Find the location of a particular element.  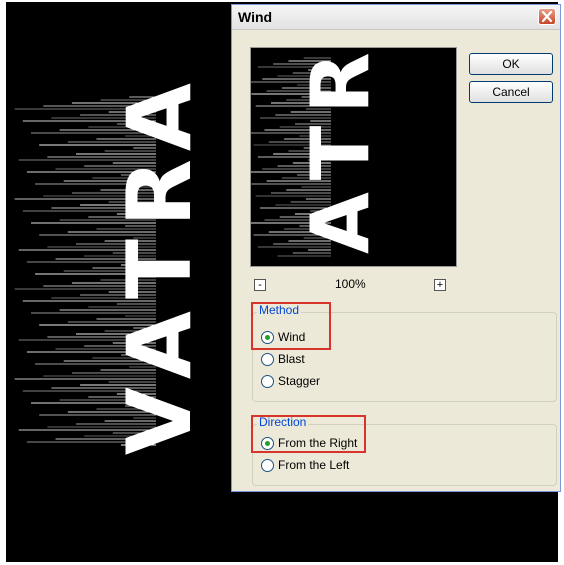

close-icon is located at coordinates (547, 16).